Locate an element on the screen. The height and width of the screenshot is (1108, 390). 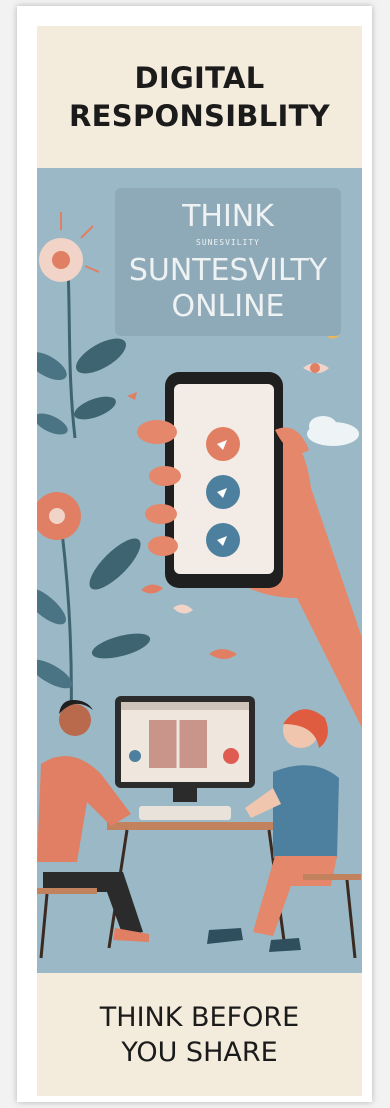
sign-line-3: ONLINE is located at coordinates (228, 306).